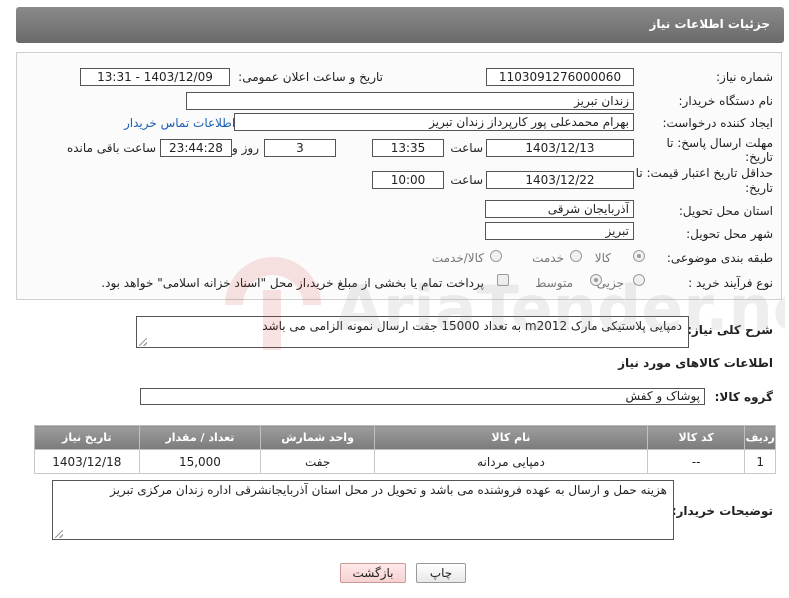  I want to click on goods-group-field: پوشاک و کفش, so click(422, 396).